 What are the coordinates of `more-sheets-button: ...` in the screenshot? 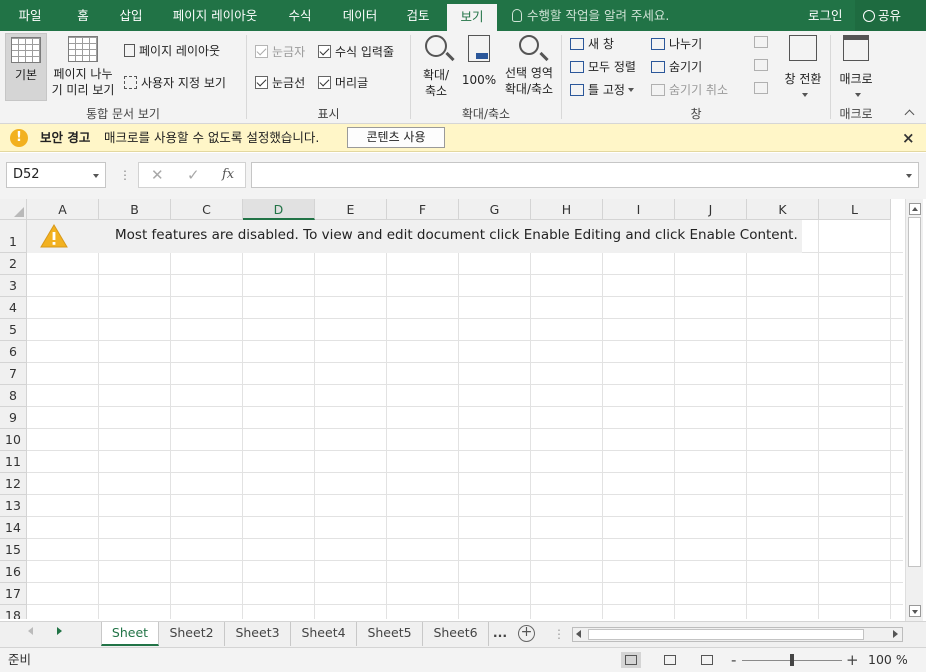 It's located at (500, 634).